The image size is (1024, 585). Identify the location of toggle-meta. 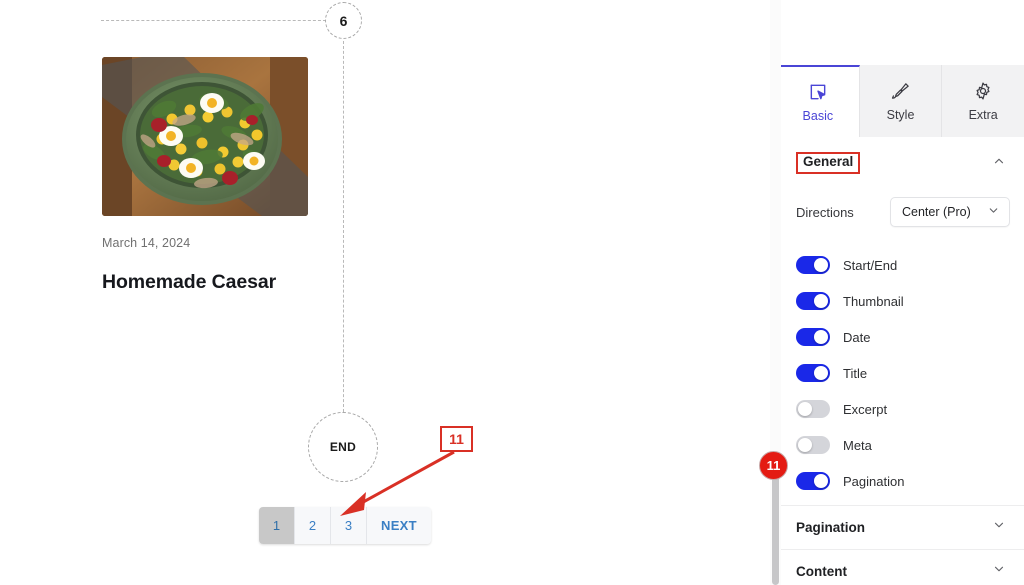
(813, 445).